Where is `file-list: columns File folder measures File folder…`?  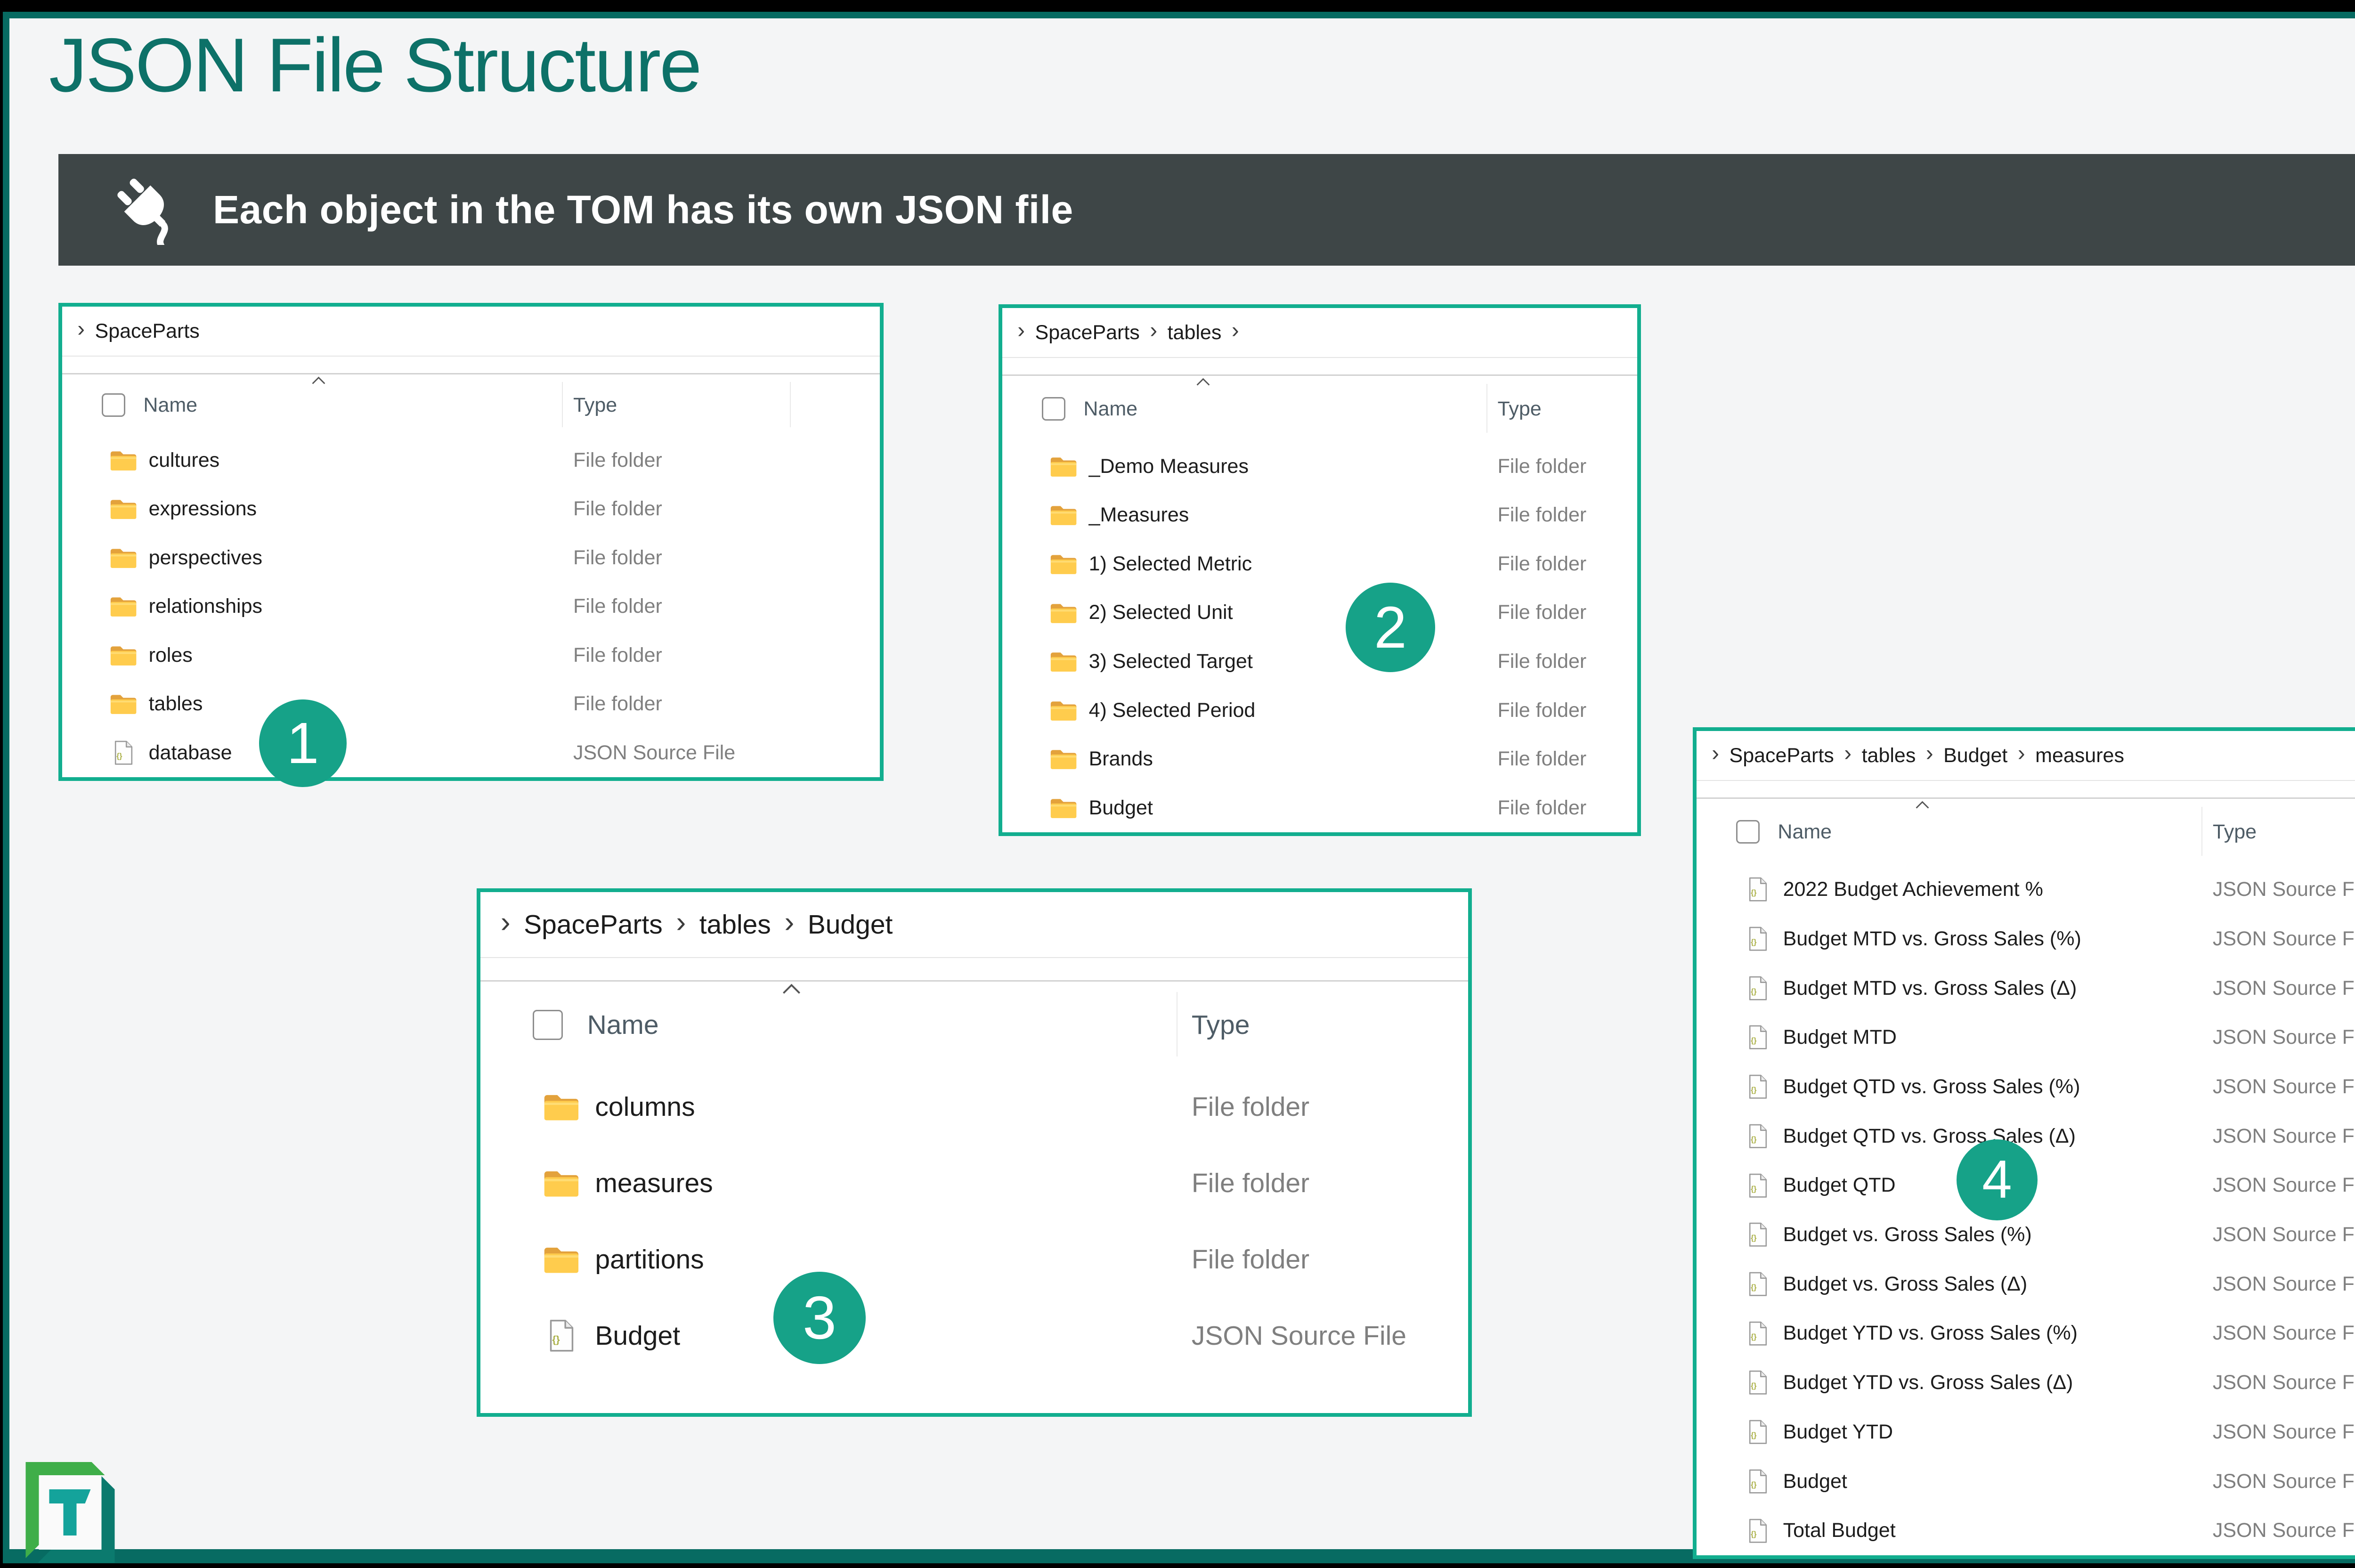
file-list: columns File folder measures File folder… is located at coordinates (974, 1241).